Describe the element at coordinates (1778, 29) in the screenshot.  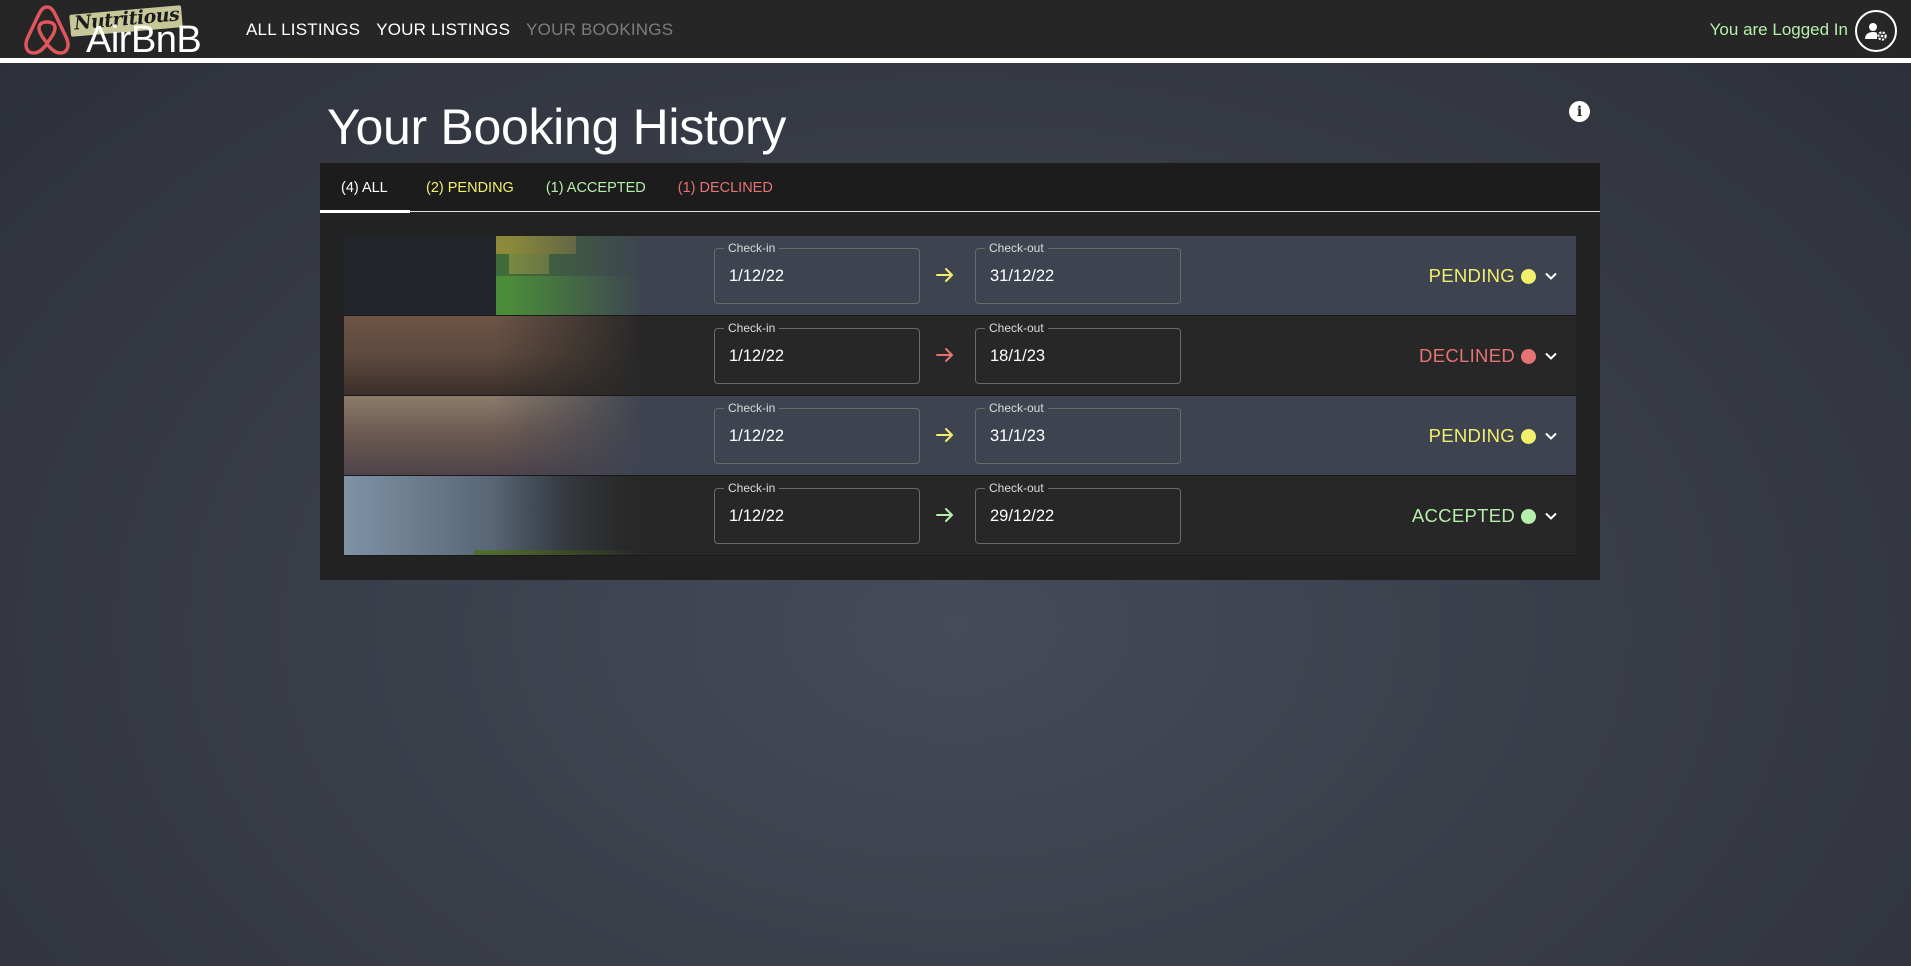
I see `login-status-text: You are Logged In` at that location.